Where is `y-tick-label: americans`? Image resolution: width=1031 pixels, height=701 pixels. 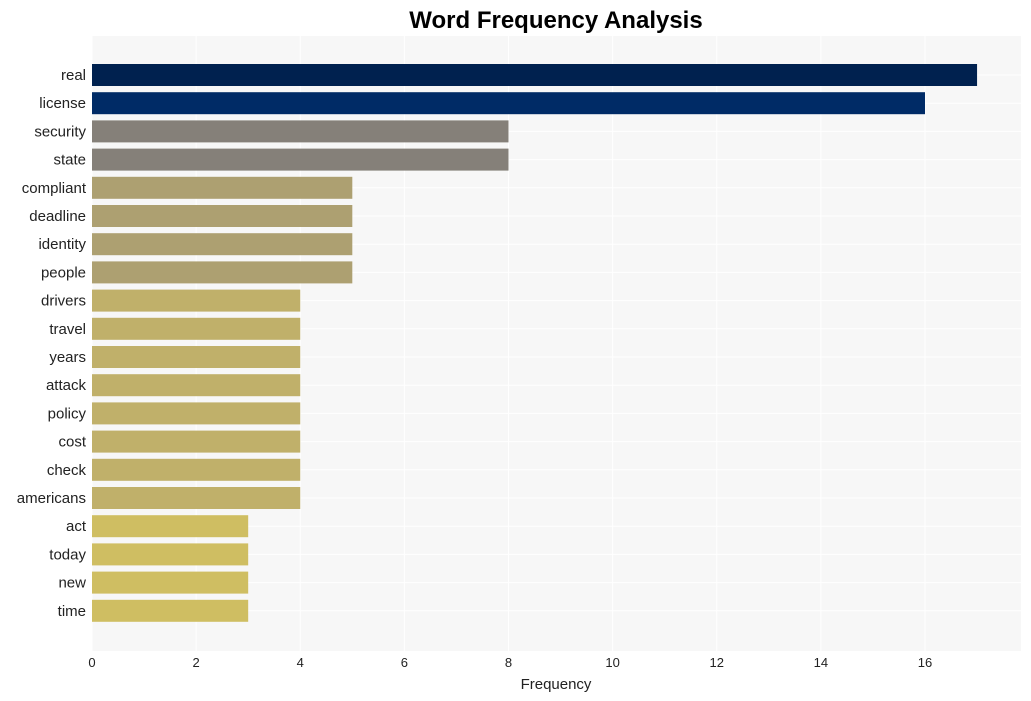 y-tick-label: americans is located at coordinates (51, 498).